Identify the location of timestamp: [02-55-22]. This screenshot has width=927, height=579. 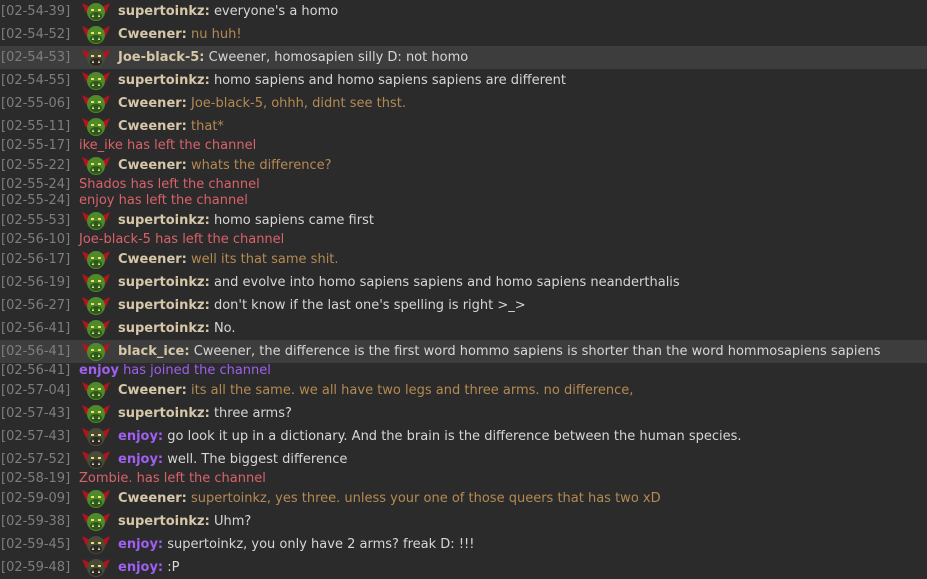
(36, 165).